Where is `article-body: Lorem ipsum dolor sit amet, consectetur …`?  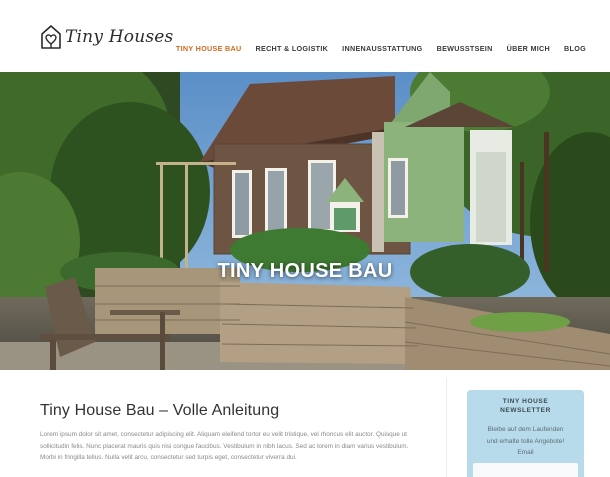
article-body: Lorem ipsum dolor sit amet, consectetur … is located at coordinates (224, 446).